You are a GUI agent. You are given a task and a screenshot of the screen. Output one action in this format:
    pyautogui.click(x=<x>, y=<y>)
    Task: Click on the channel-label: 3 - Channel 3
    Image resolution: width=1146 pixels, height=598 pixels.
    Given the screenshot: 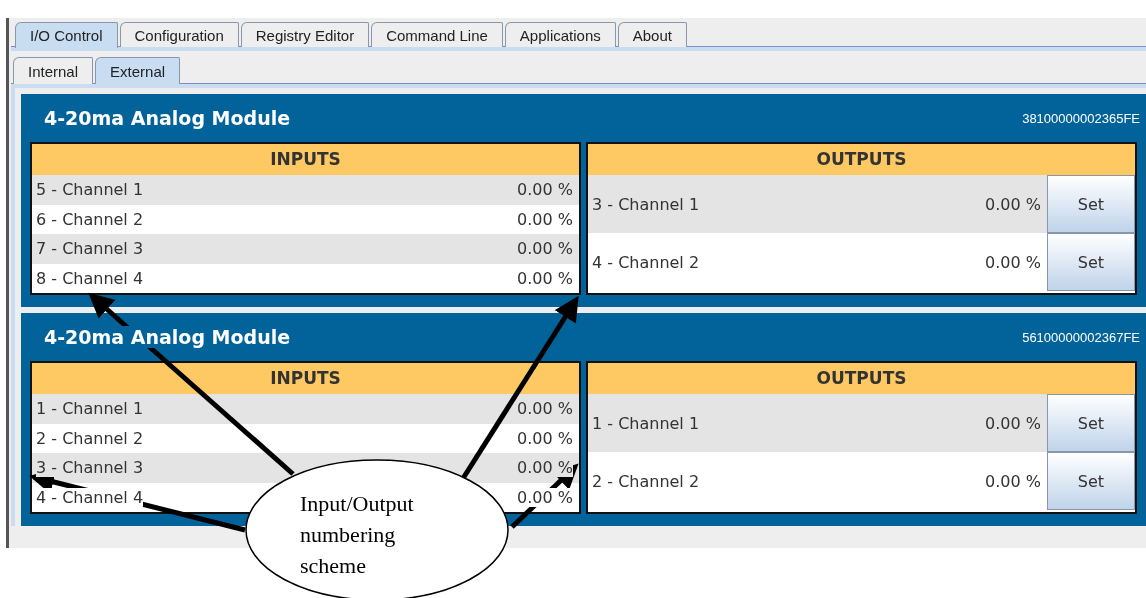 What is the action you would take?
    pyautogui.click(x=90, y=468)
    